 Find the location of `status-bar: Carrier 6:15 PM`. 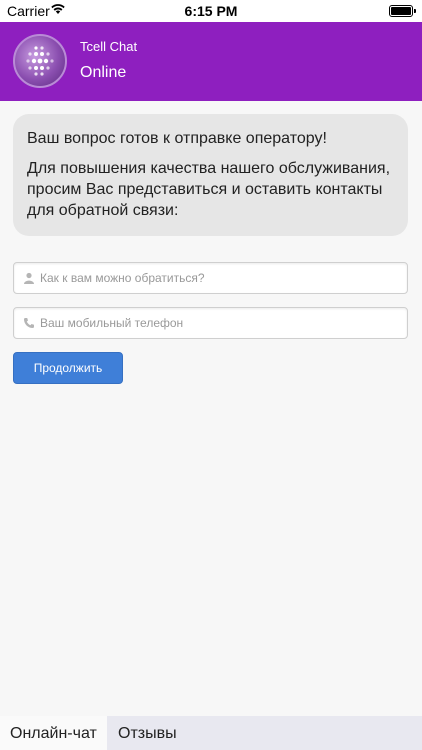

status-bar: Carrier 6:15 PM is located at coordinates (211, 11).